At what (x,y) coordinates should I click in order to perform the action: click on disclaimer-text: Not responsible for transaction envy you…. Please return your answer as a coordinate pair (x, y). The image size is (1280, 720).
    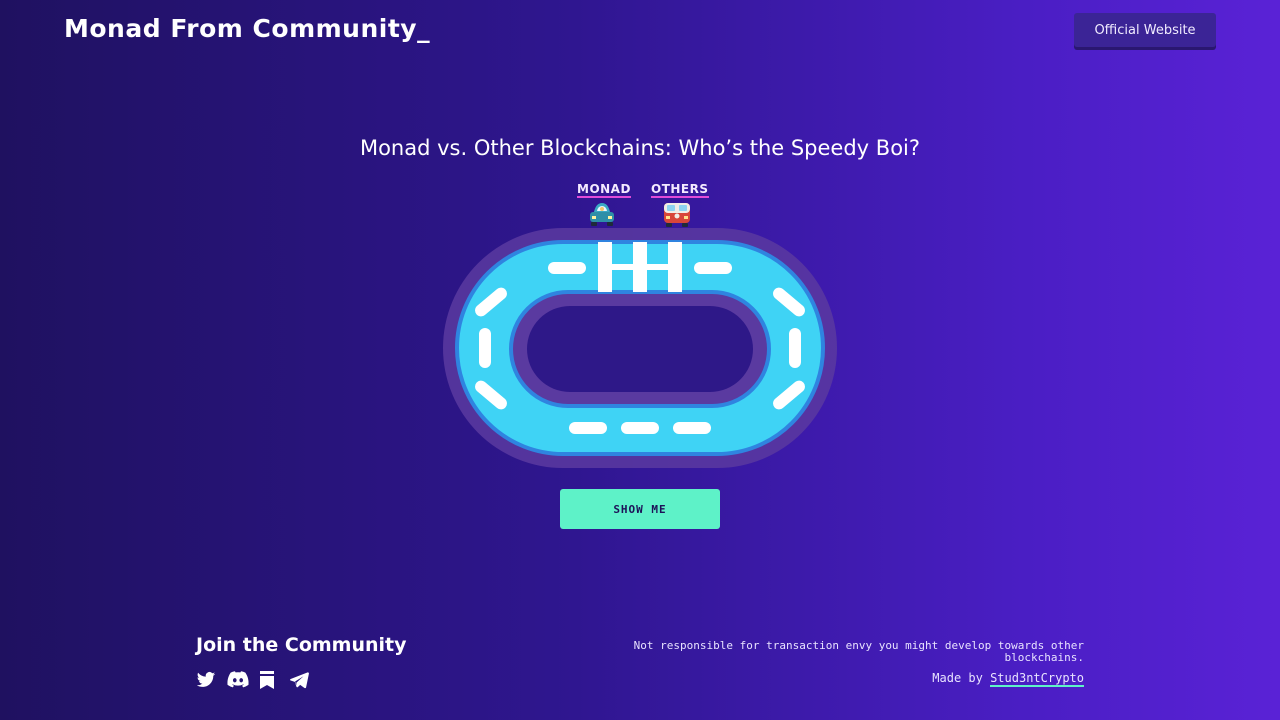
    Looking at the image, I should click on (858, 651).